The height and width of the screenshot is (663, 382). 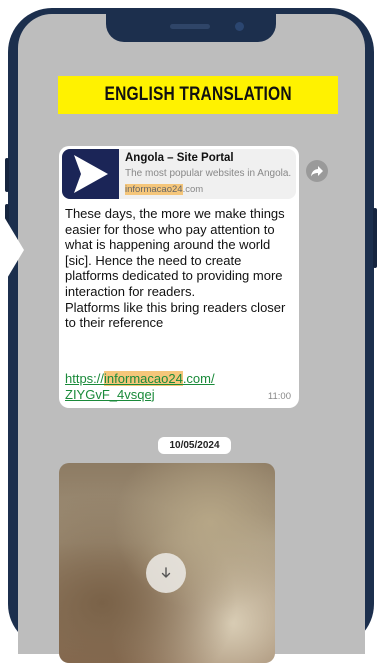 I want to click on message-time: 11:00, so click(x=279, y=396).